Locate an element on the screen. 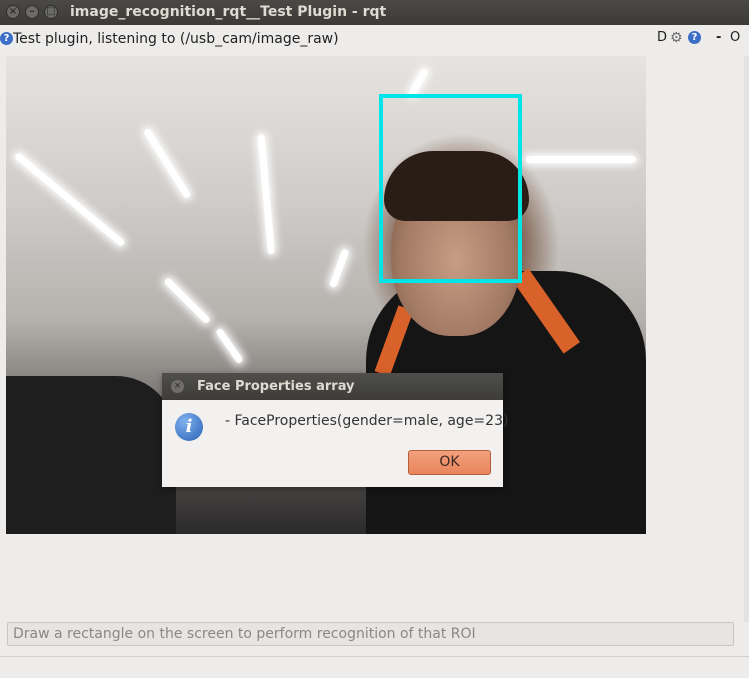 Image resolution: width=749 pixels, height=678 pixels. panel-edge is located at coordinates (746, 339).